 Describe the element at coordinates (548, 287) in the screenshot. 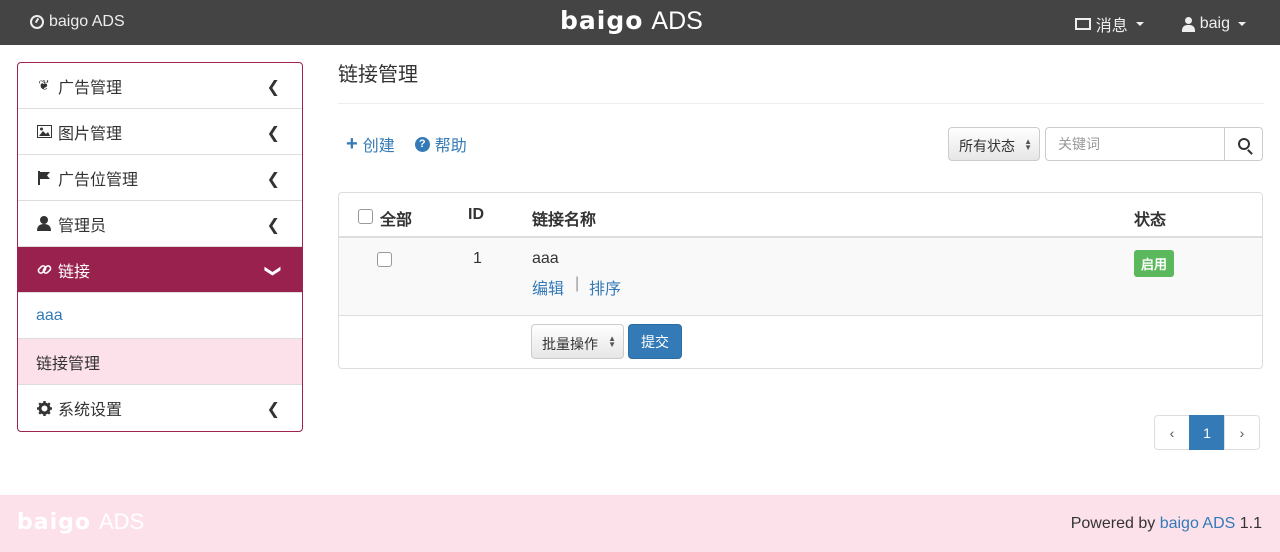

I see `edit-link: 编辑` at that location.